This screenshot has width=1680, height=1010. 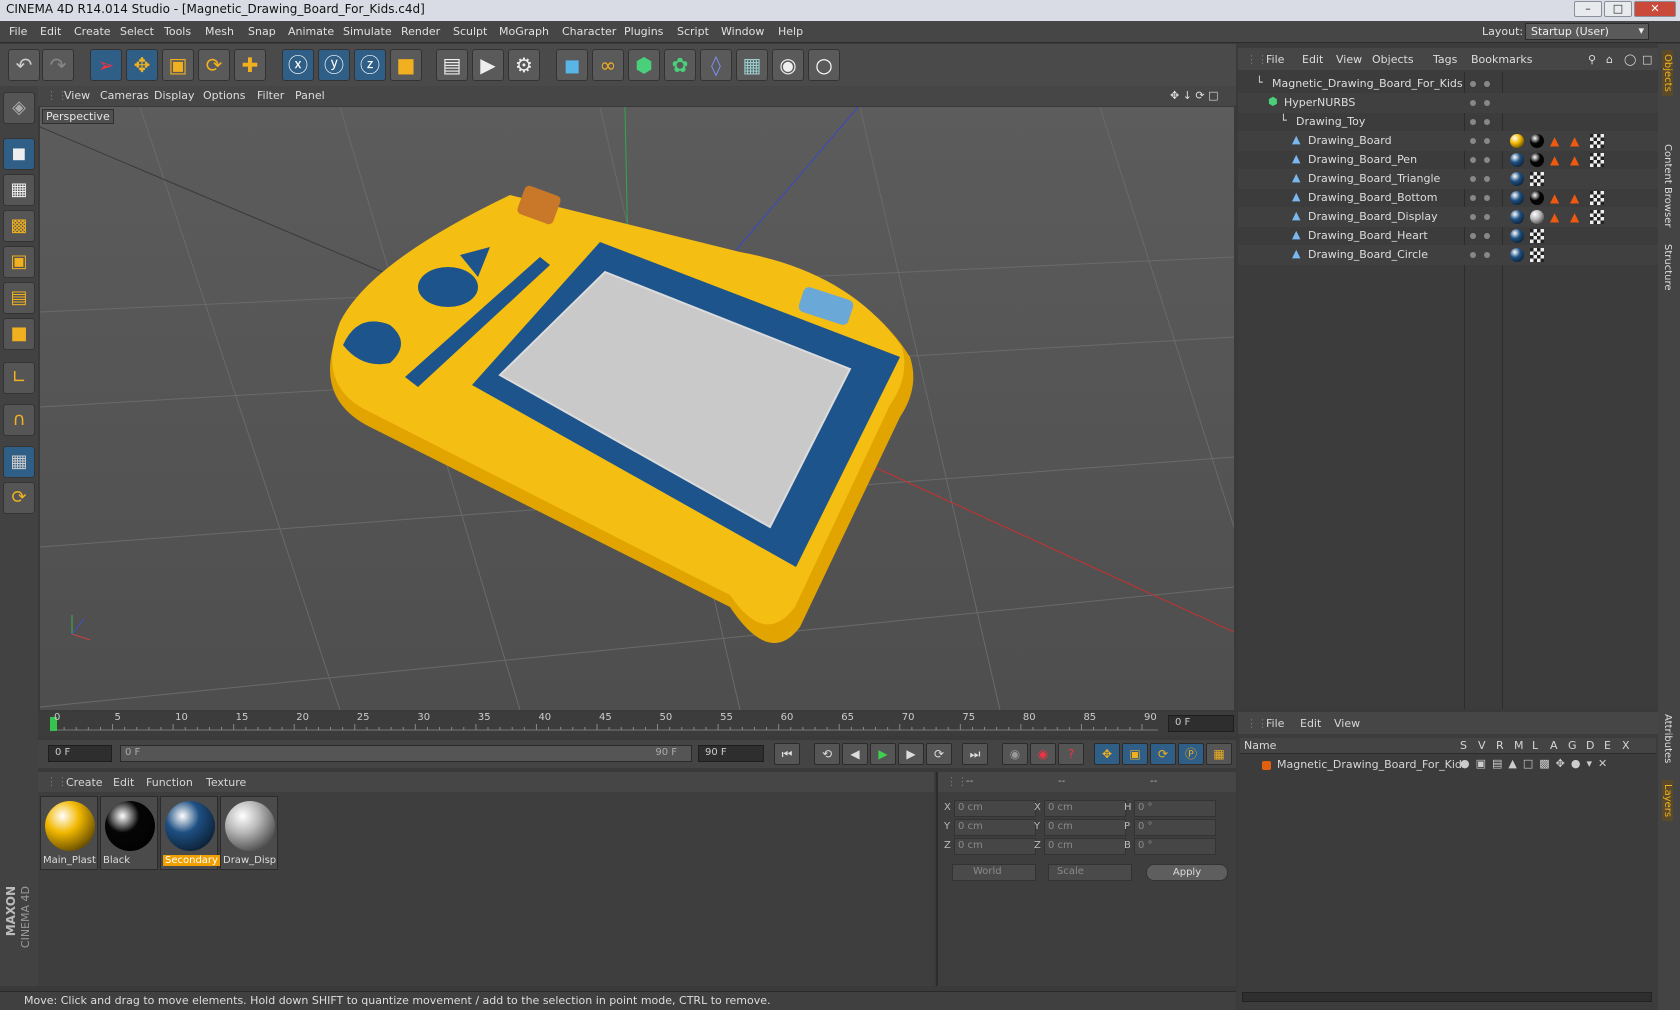 I want to click on coordinate-system-icon: ■, so click(x=406, y=65).